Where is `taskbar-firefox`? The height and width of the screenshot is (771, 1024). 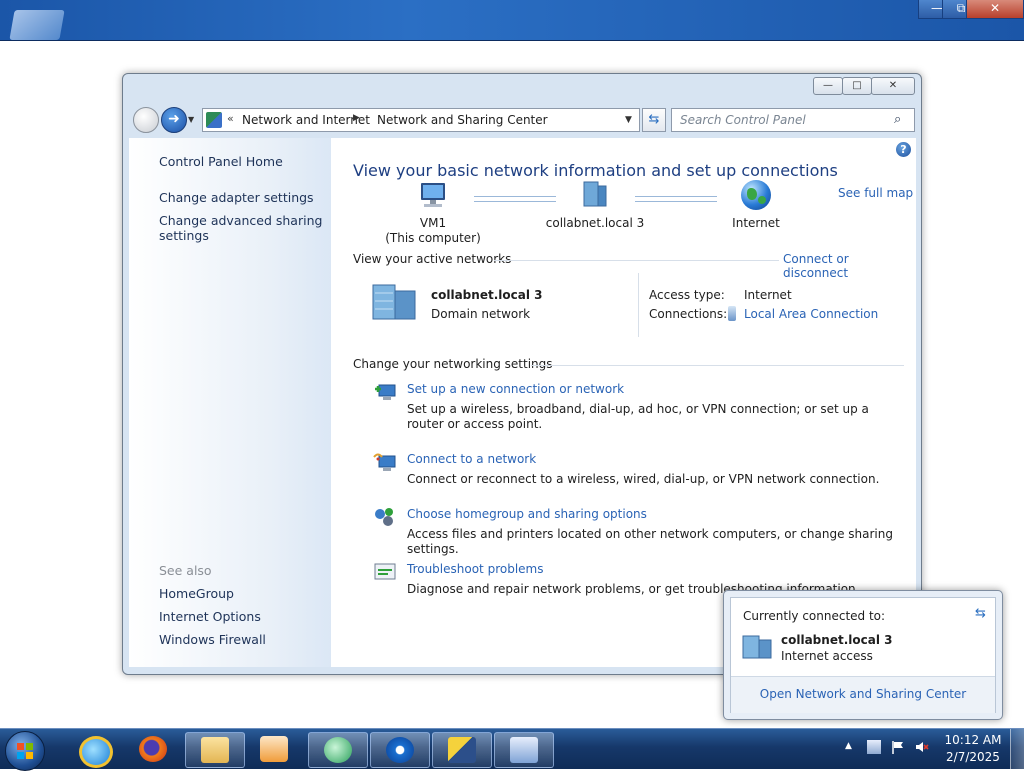
taskbar-firefox is located at coordinates (153, 749).